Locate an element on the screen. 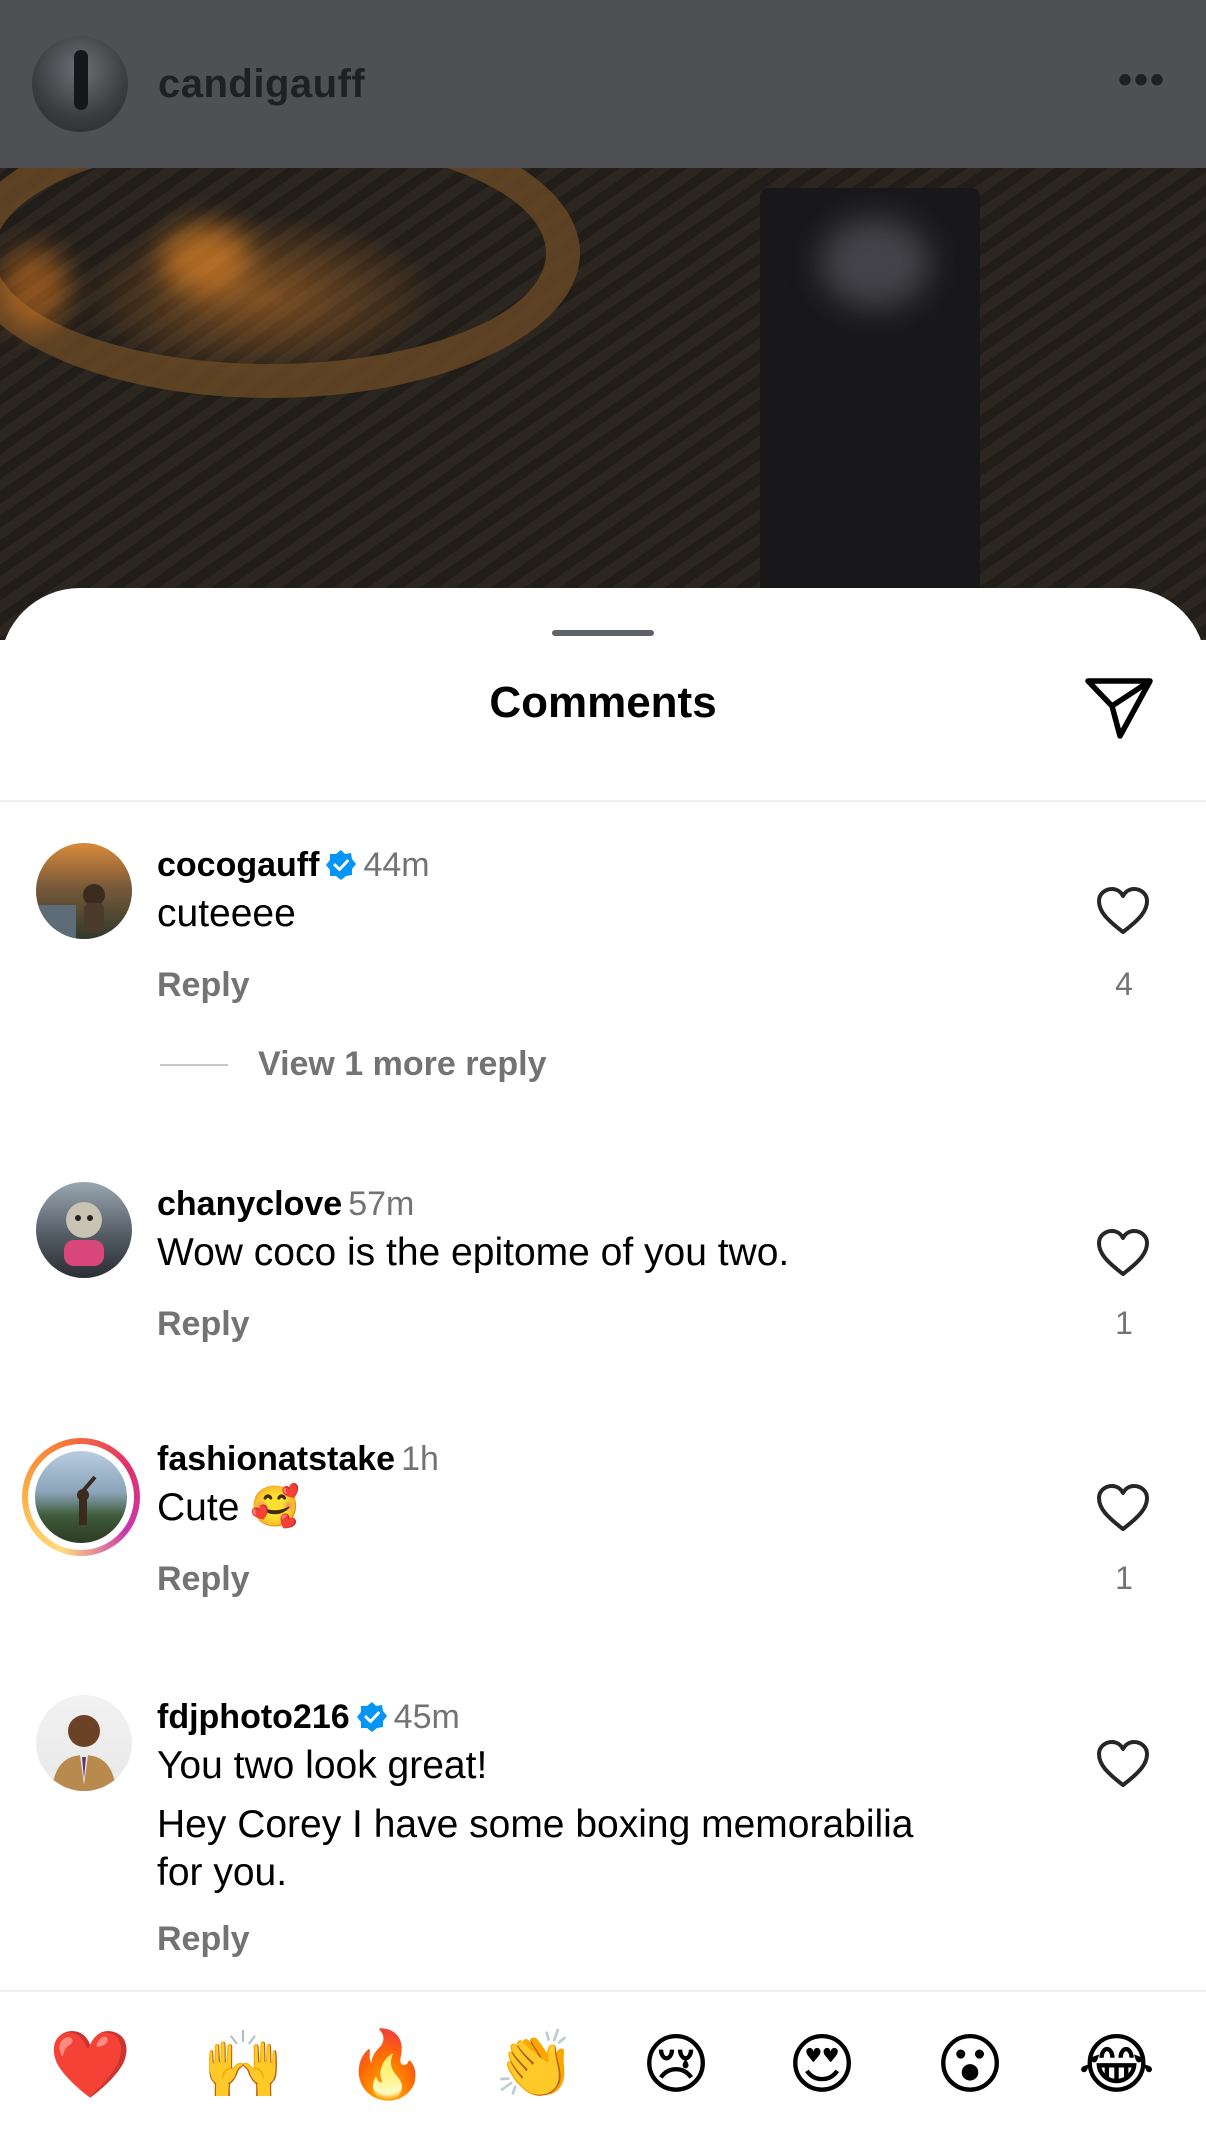 This screenshot has height=2155, width=1206. view-more-replies-label: View 1 more reply is located at coordinates (402, 1064).